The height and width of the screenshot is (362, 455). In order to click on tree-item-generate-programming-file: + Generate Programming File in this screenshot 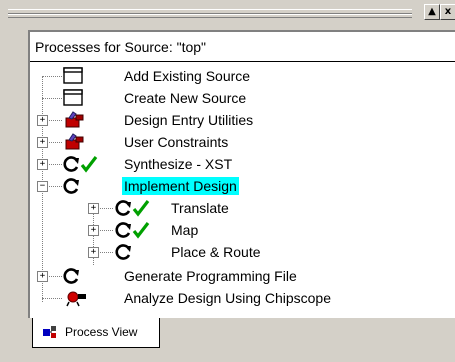, I will do `click(242, 276)`.